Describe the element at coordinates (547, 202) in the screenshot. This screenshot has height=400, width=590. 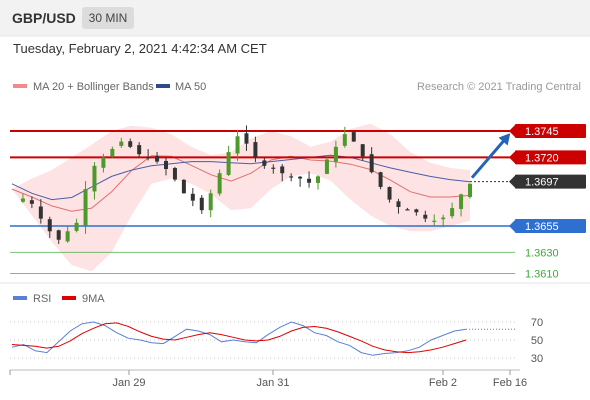
I see `price-level-labels: 1.3745 1.3720 1.3697 1.3655 1.3630 1.3610` at that location.